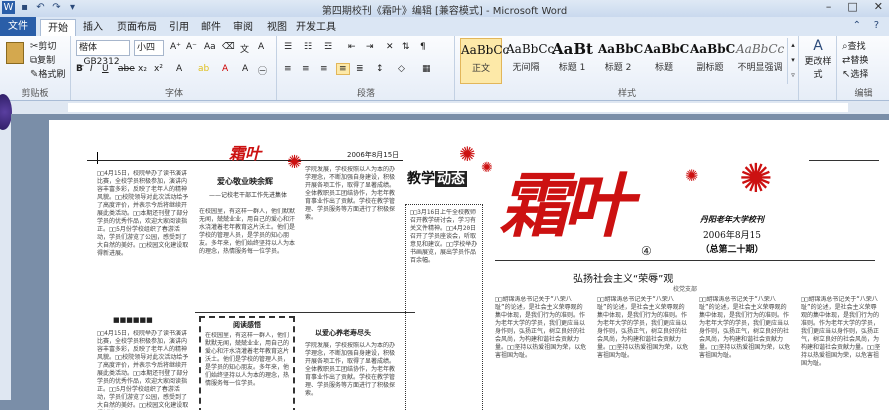 The width and height of the screenshot is (889, 410). Describe the element at coordinates (225, 69) in the screenshot. I see `font-color-icon: A` at that location.